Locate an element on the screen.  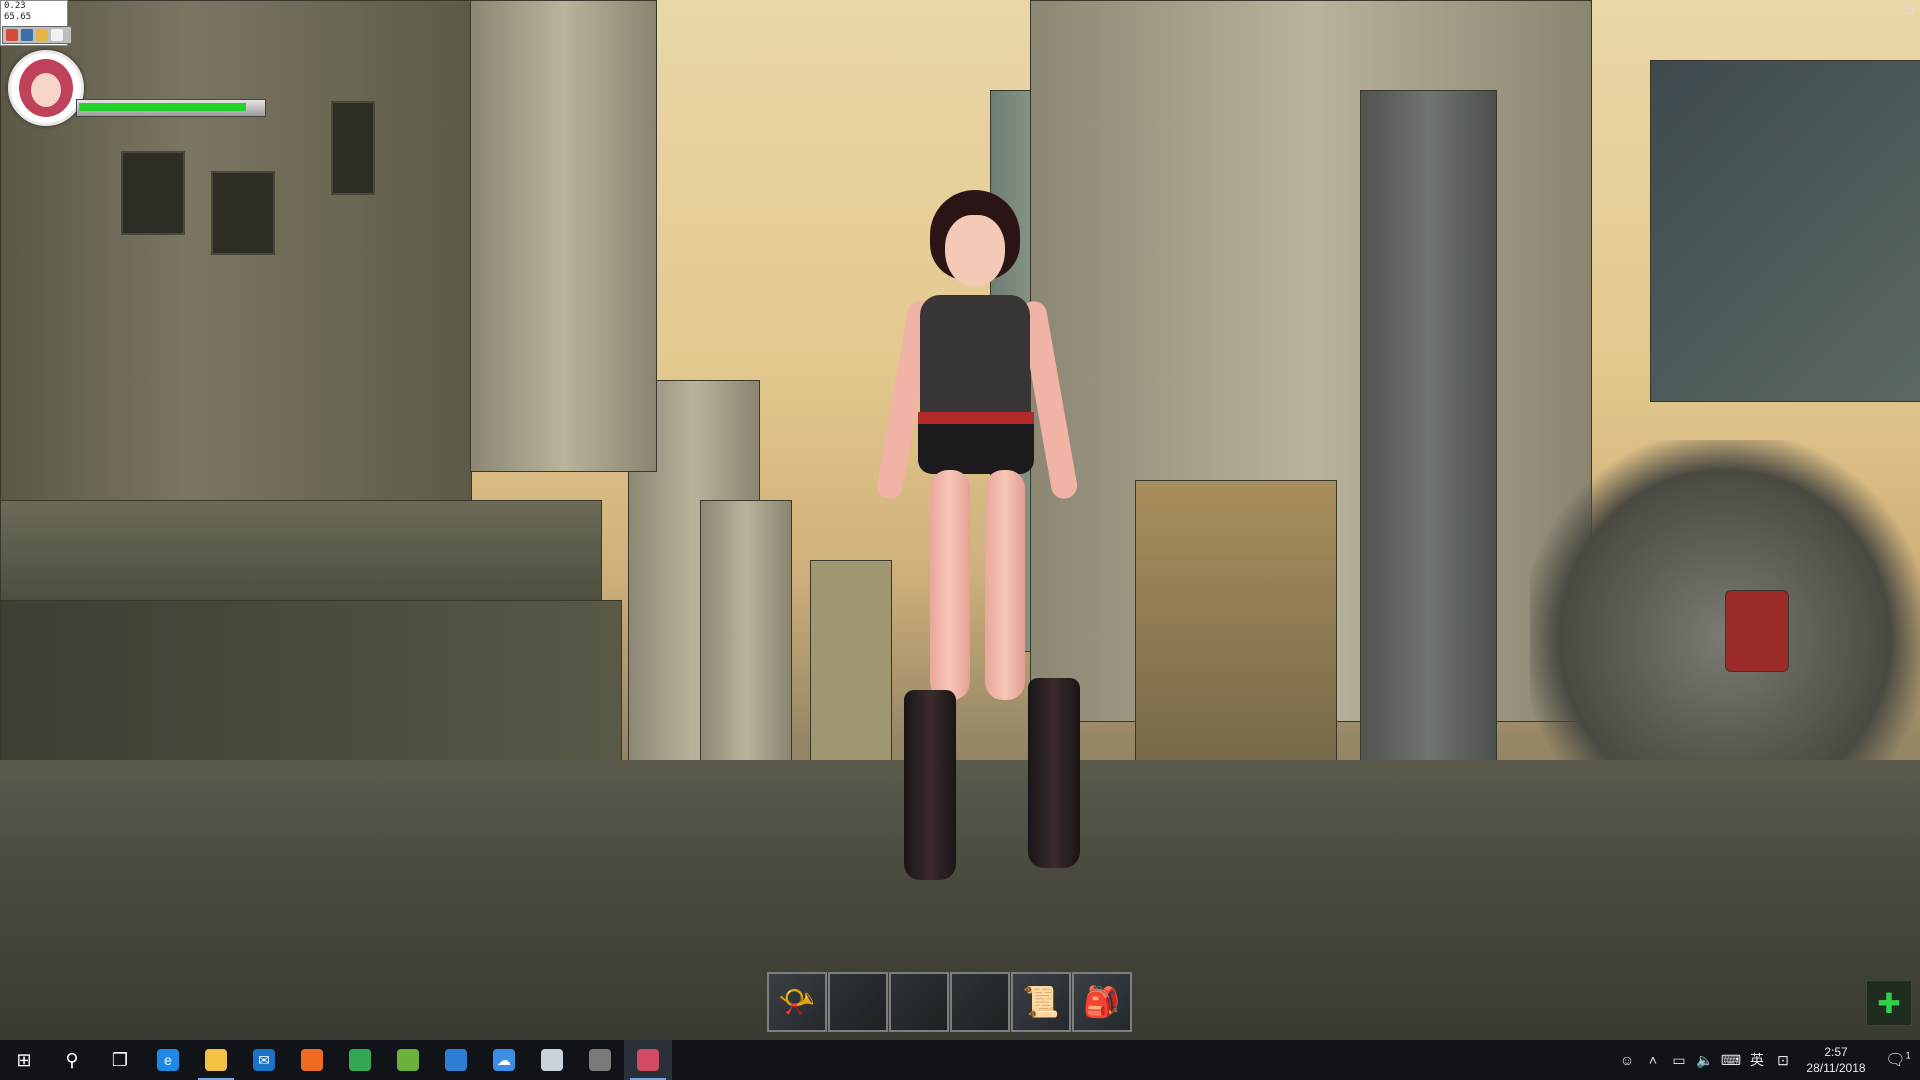
clock-time: 2:57 is located at coordinates (1836, 1052).